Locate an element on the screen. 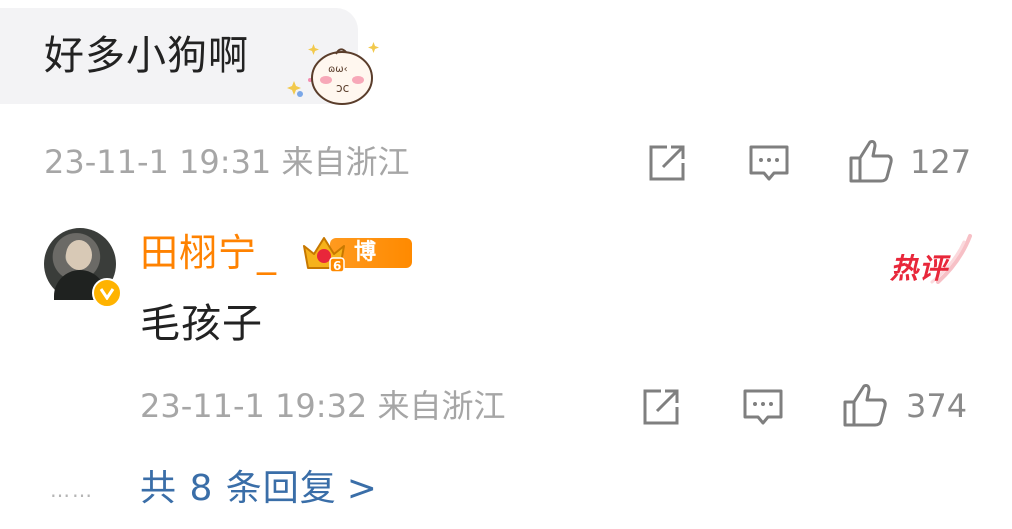  comment-timestamp-location: 23-11-1 19:31 来自浙江 is located at coordinates (227, 162).